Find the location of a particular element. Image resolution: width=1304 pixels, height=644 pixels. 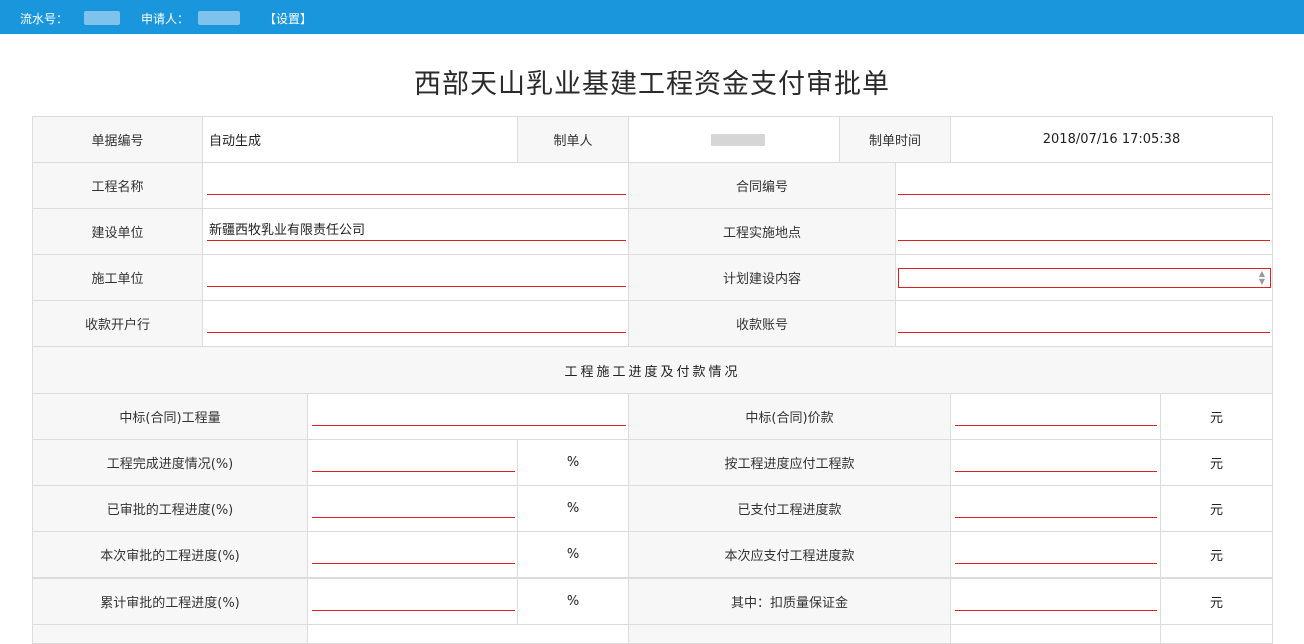

creator-value is located at coordinates (738, 140).